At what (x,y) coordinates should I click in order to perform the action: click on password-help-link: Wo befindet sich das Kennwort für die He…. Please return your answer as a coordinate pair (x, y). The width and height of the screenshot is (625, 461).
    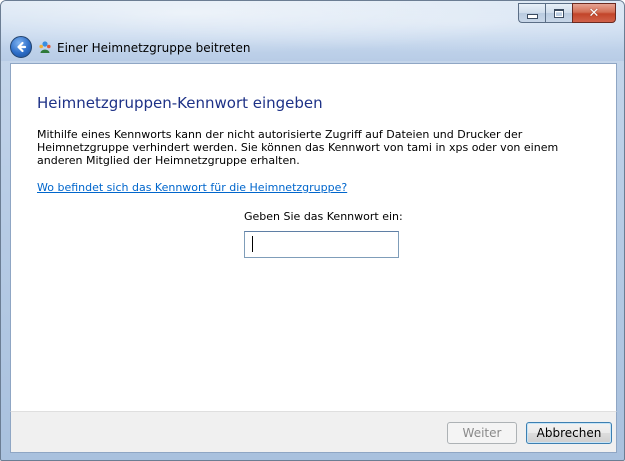
    Looking at the image, I should click on (192, 187).